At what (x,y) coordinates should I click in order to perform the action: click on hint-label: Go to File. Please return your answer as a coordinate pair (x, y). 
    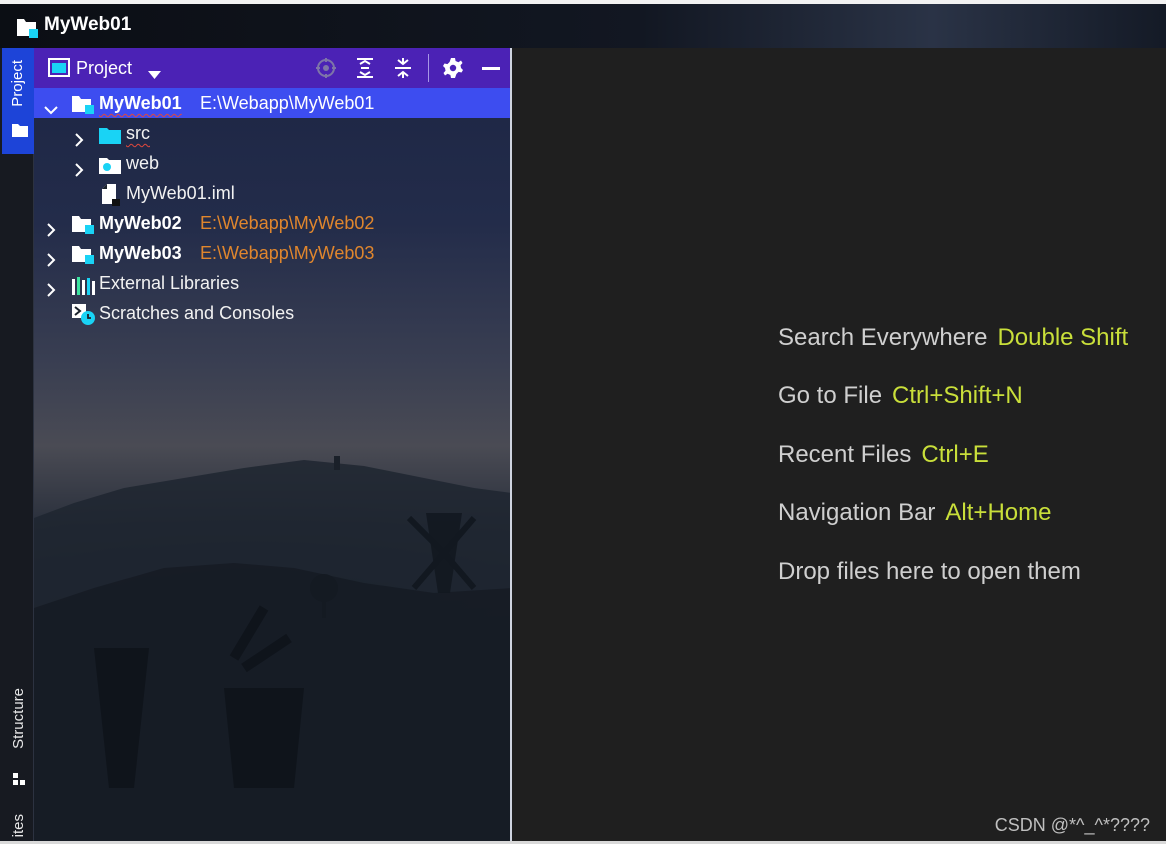
    Looking at the image, I should click on (830, 395).